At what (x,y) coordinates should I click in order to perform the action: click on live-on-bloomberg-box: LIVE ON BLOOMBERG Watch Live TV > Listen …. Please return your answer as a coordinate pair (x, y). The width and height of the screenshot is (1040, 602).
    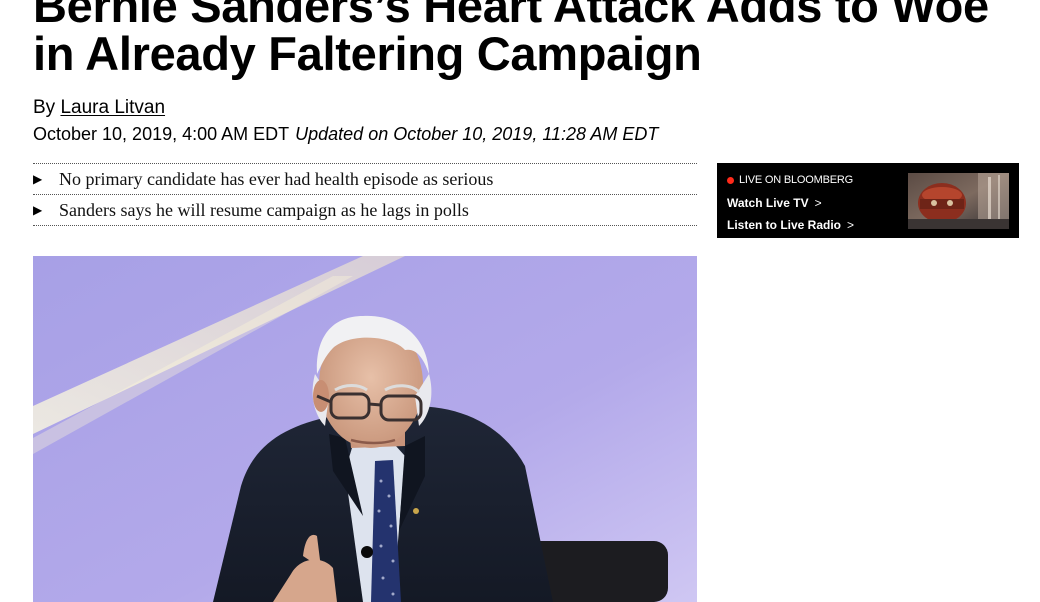
    Looking at the image, I should click on (868, 200).